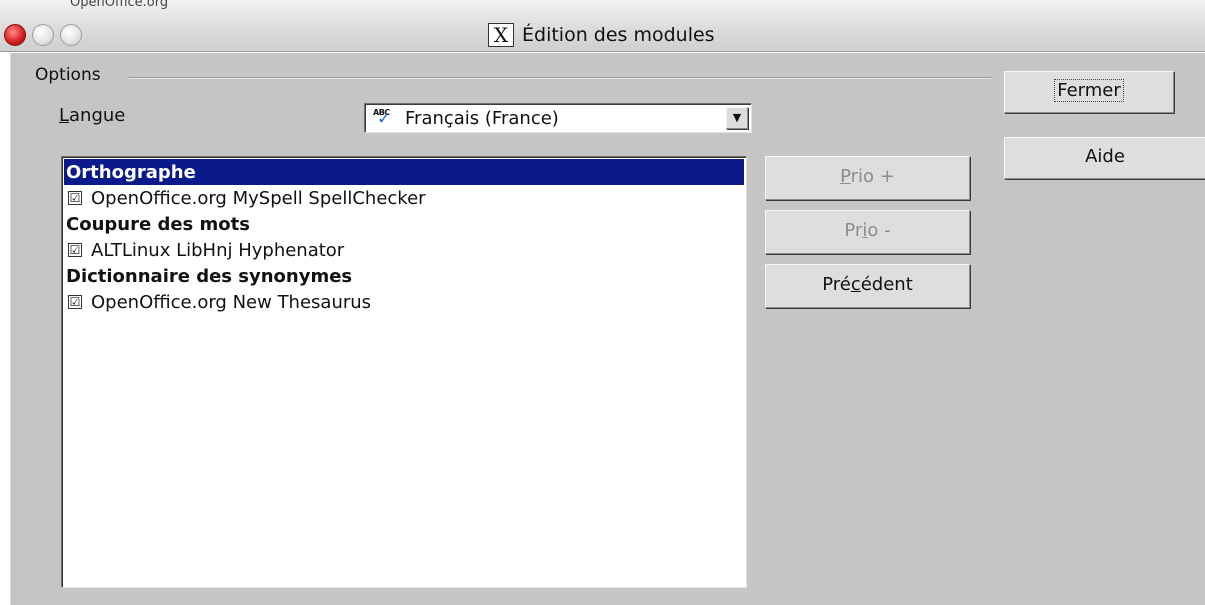 This screenshot has height=605, width=1205. What do you see at coordinates (867, 178) in the screenshot?
I see `priority-up-button: Prio +` at bounding box center [867, 178].